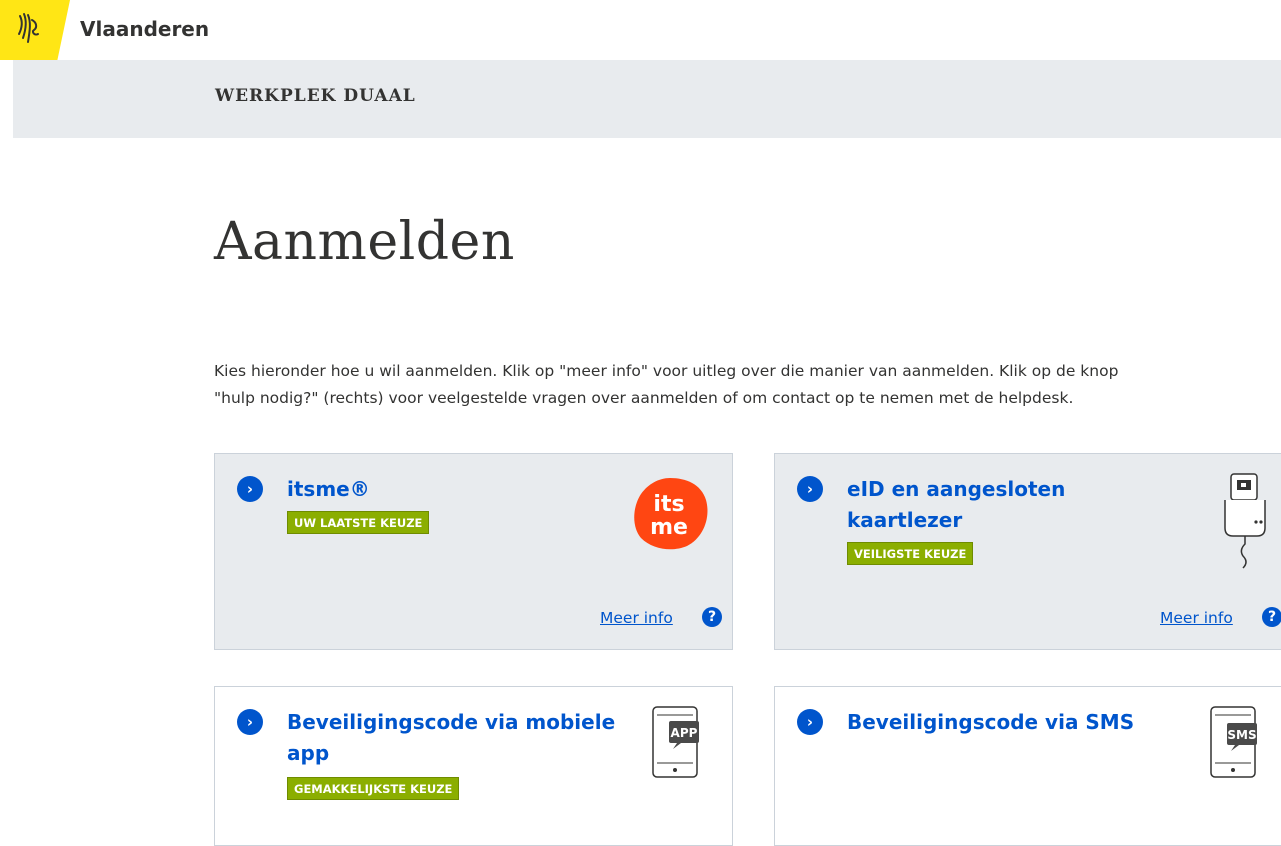 The height and width of the screenshot is (846, 1281). What do you see at coordinates (910, 553) in the screenshot?
I see `status-badge: VEILIGSTE KEUZE` at bounding box center [910, 553].